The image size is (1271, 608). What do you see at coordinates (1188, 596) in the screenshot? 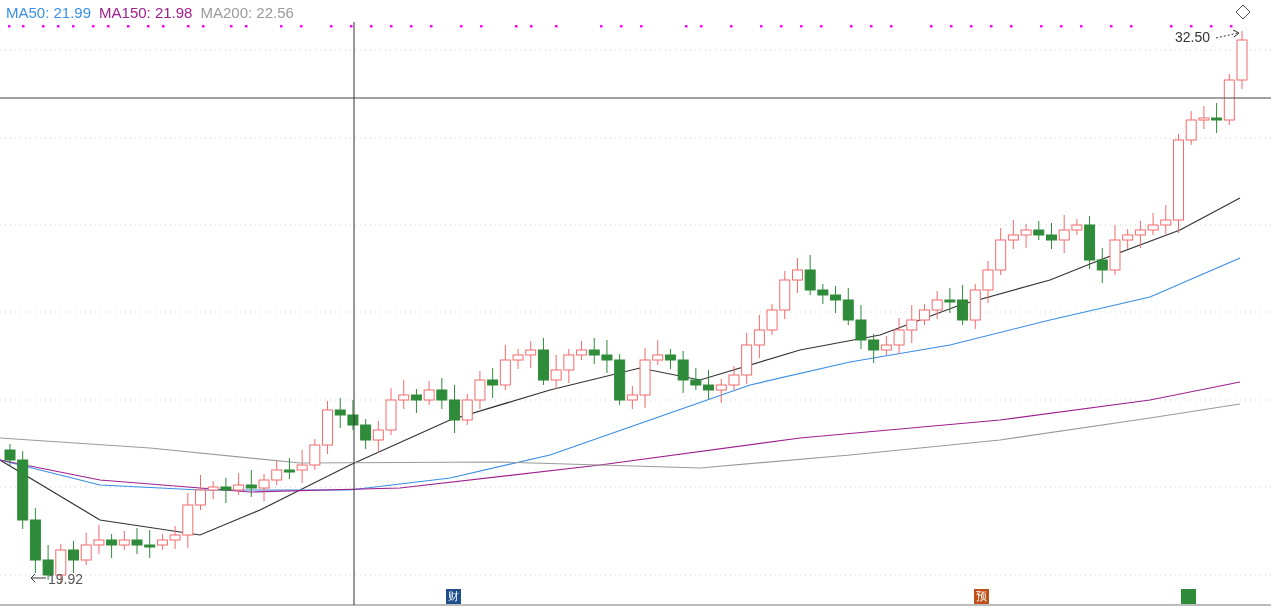
I see `event-marker` at bounding box center [1188, 596].